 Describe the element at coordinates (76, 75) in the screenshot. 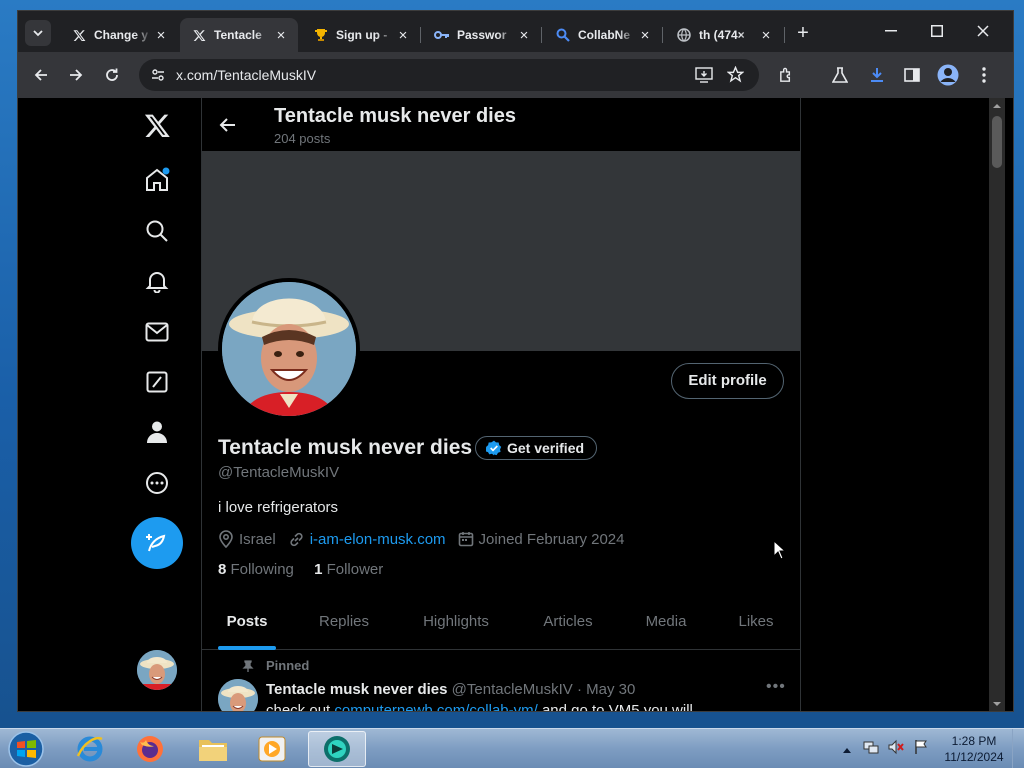

I see `forward-button` at that location.